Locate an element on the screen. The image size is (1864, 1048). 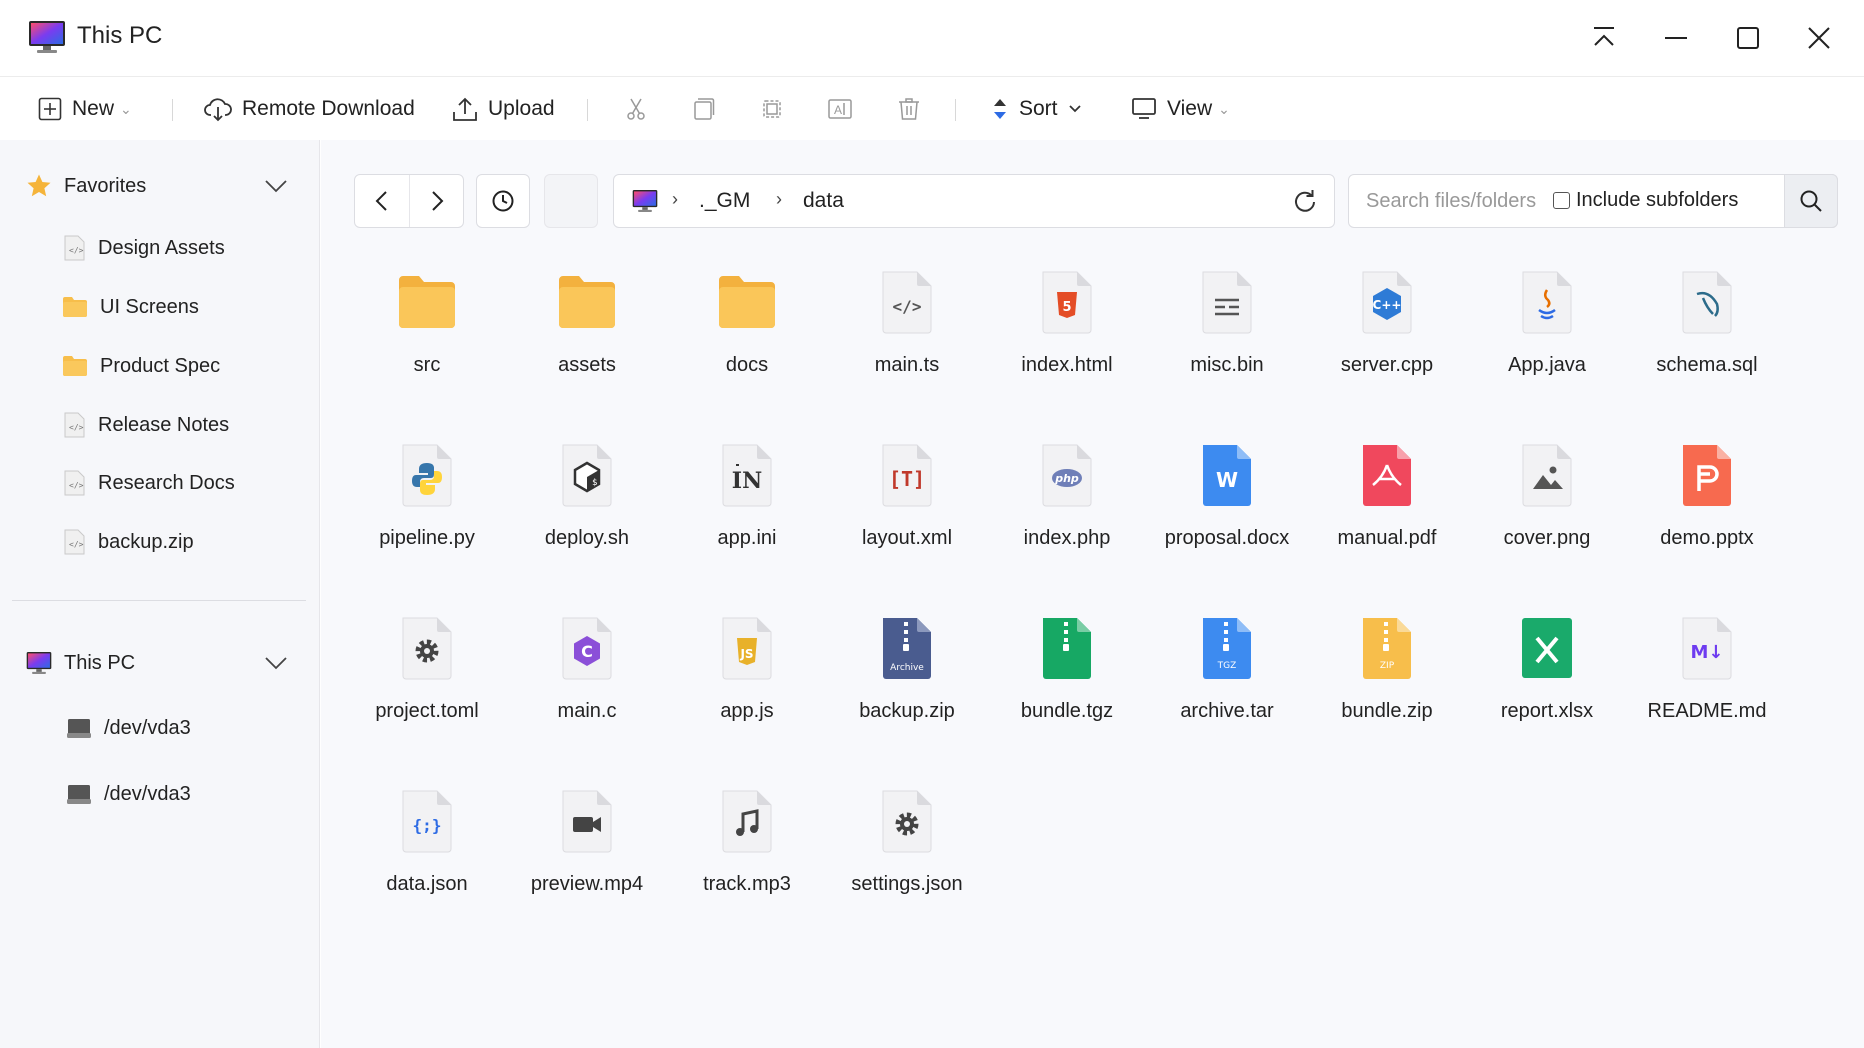
file-item: php index.php is located at coordinates (1067, 508).